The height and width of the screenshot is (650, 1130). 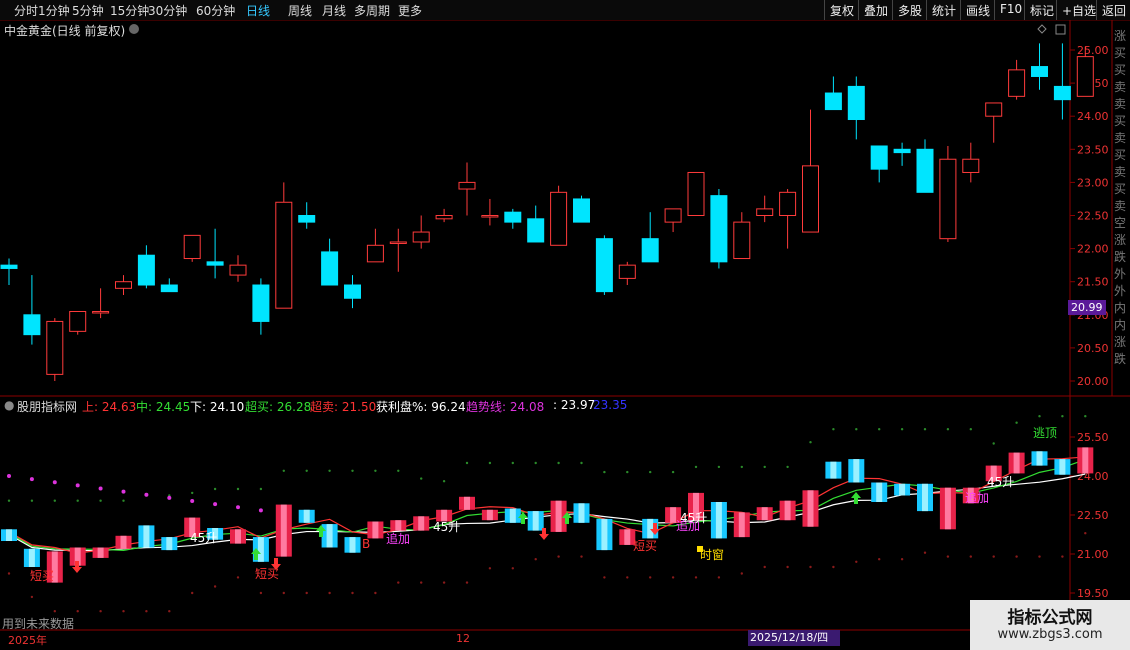 What do you see at coordinates (343, 407) in the screenshot?
I see `indicator-legend-item: 超卖: 21.50` at bounding box center [343, 407].